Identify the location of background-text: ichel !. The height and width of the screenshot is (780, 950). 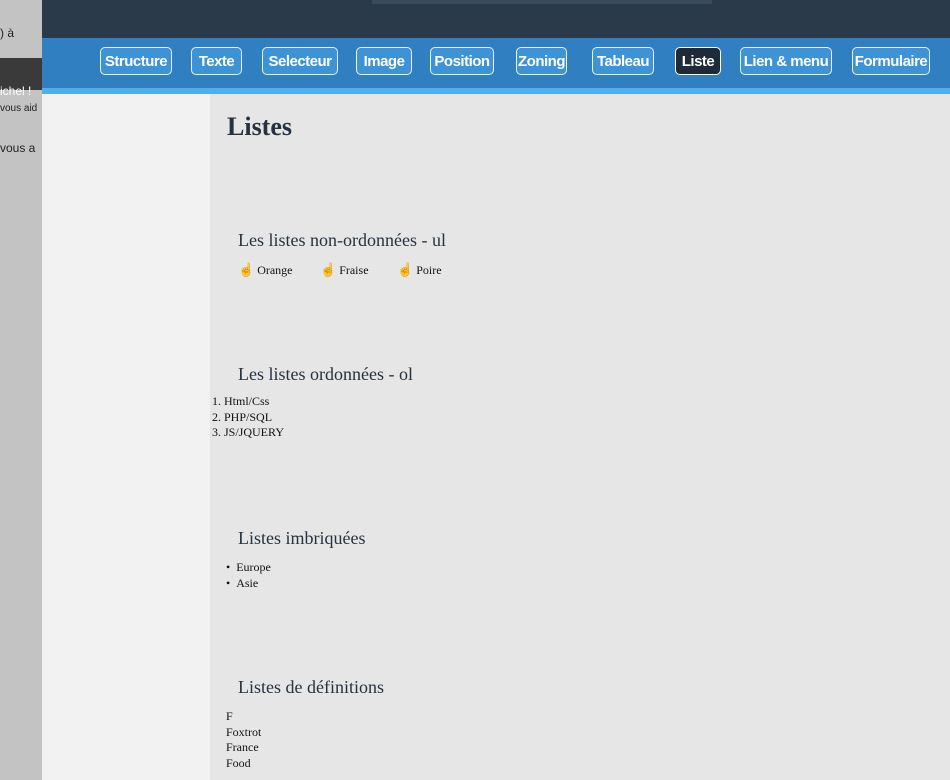
(16, 91).